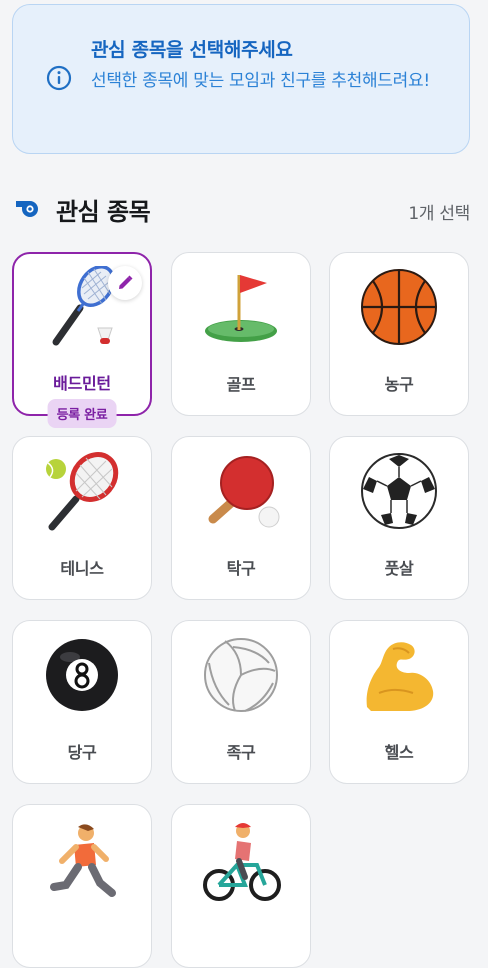 The width and height of the screenshot is (488, 968). Describe the element at coordinates (82, 413) in the screenshot. I see `registered-status-badge: 등록 완료` at that location.